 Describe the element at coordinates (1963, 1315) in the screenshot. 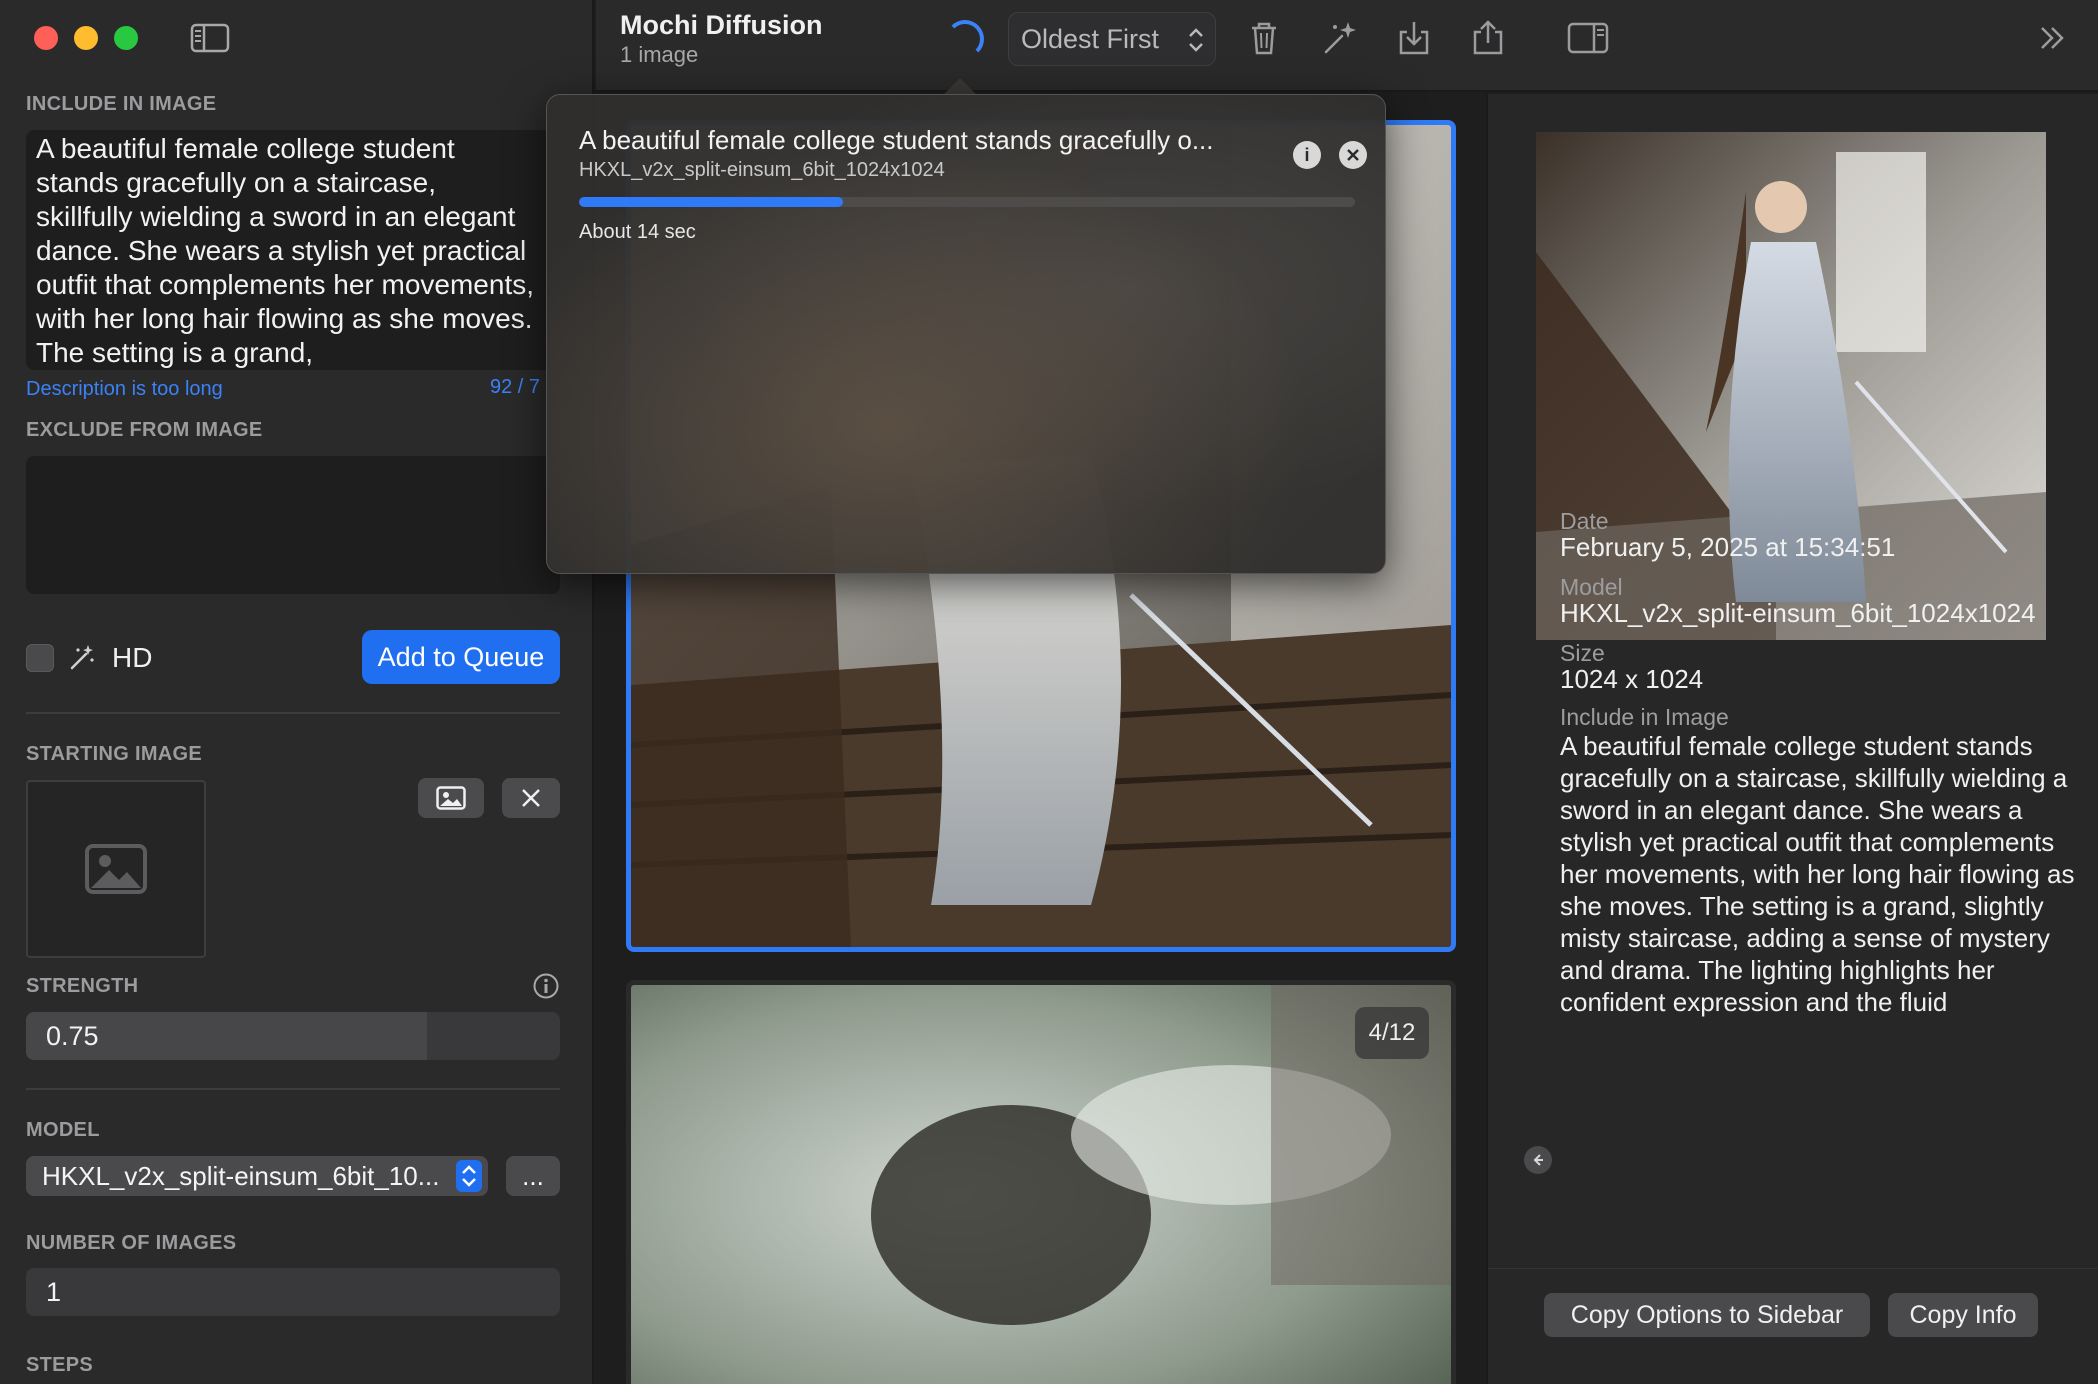

I see `copy-info-button: Copy Info` at that location.